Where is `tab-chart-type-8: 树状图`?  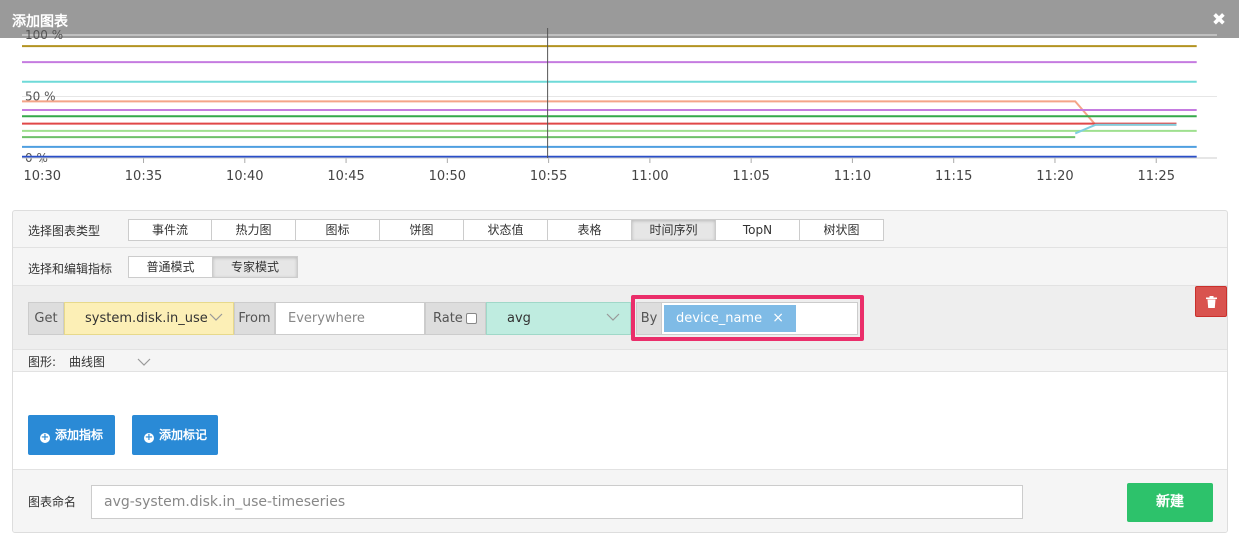
tab-chart-type-8: 树状图 is located at coordinates (842, 230).